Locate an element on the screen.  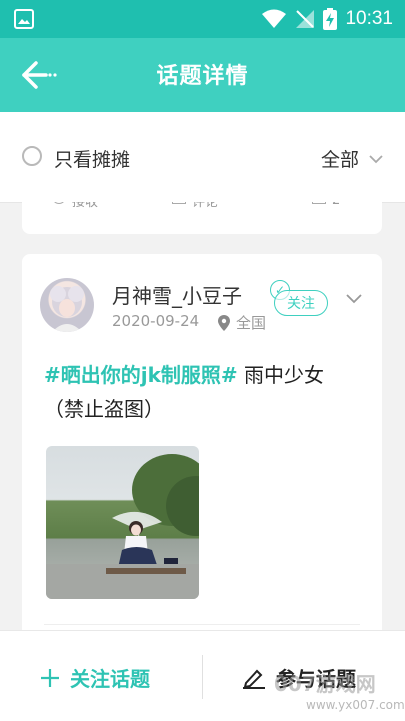
comment-icon is located at coordinates (179, 203).